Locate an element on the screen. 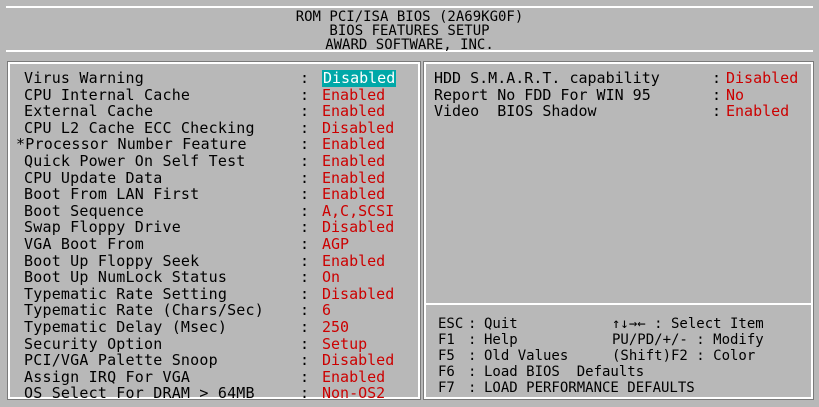 The height and width of the screenshot is (407, 819). setting-row-floppy-seek: Boot Up Floppy Seek : Enabled is located at coordinates (214, 260).